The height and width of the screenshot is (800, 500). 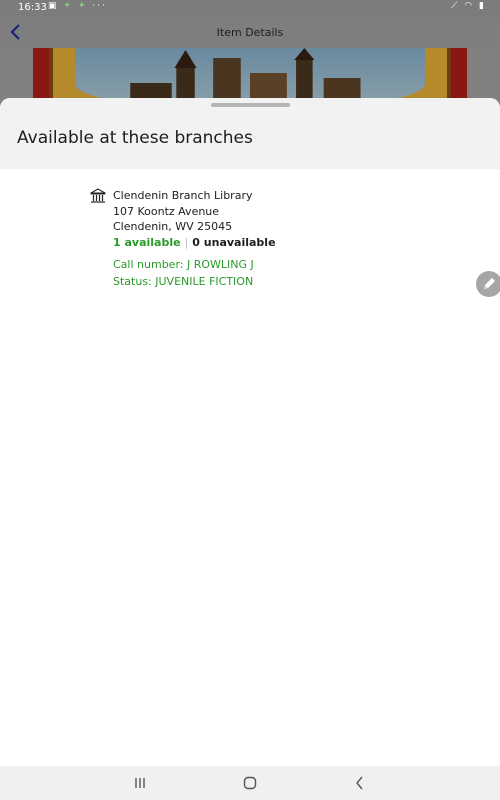 What do you see at coordinates (183, 264) in the screenshot?
I see `call-number: Call number: J ROWLING J` at bounding box center [183, 264].